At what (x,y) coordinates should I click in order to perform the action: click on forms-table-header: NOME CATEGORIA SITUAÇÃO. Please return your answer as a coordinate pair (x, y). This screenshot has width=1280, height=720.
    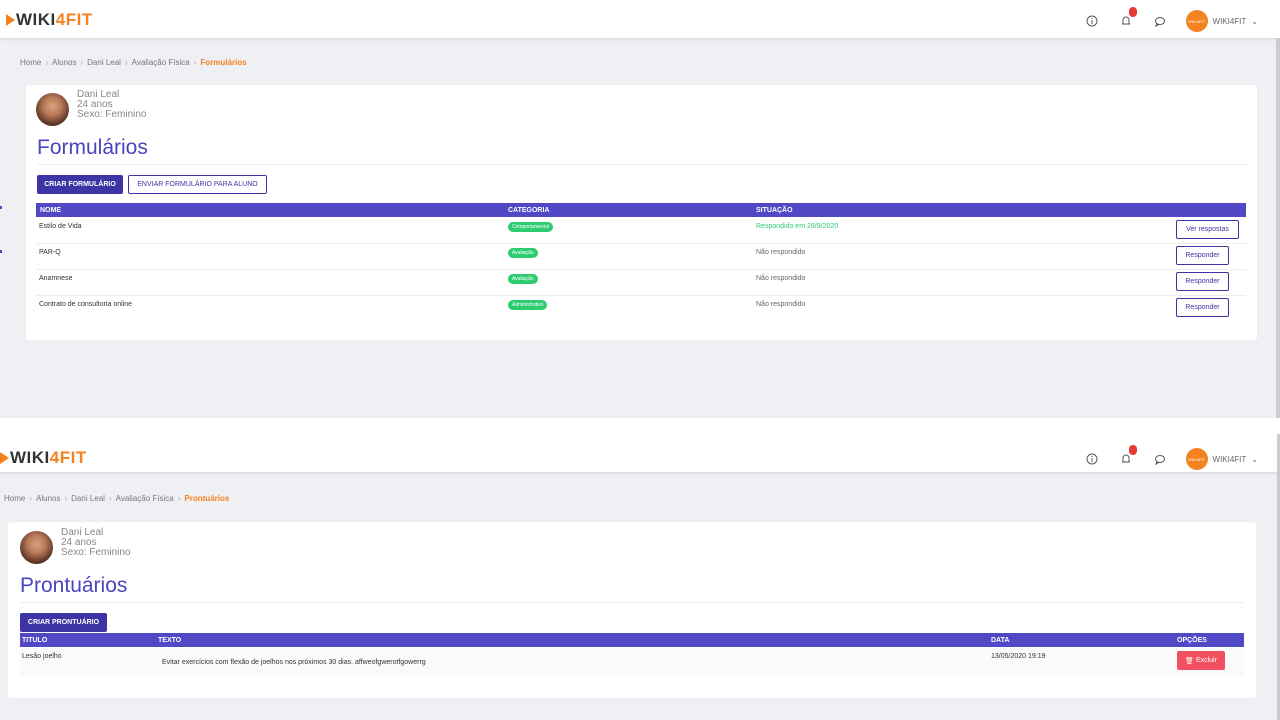
    Looking at the image, I should click on (641, 210).